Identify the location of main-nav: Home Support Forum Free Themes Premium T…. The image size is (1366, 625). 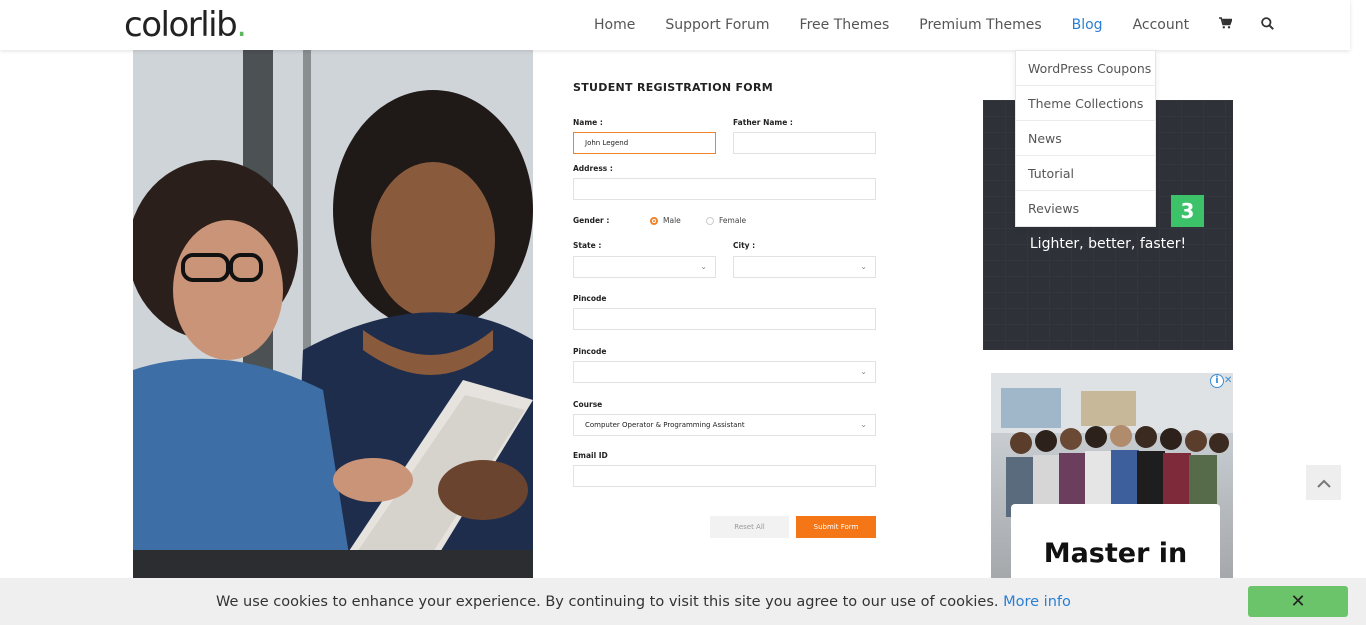
(948, 25).